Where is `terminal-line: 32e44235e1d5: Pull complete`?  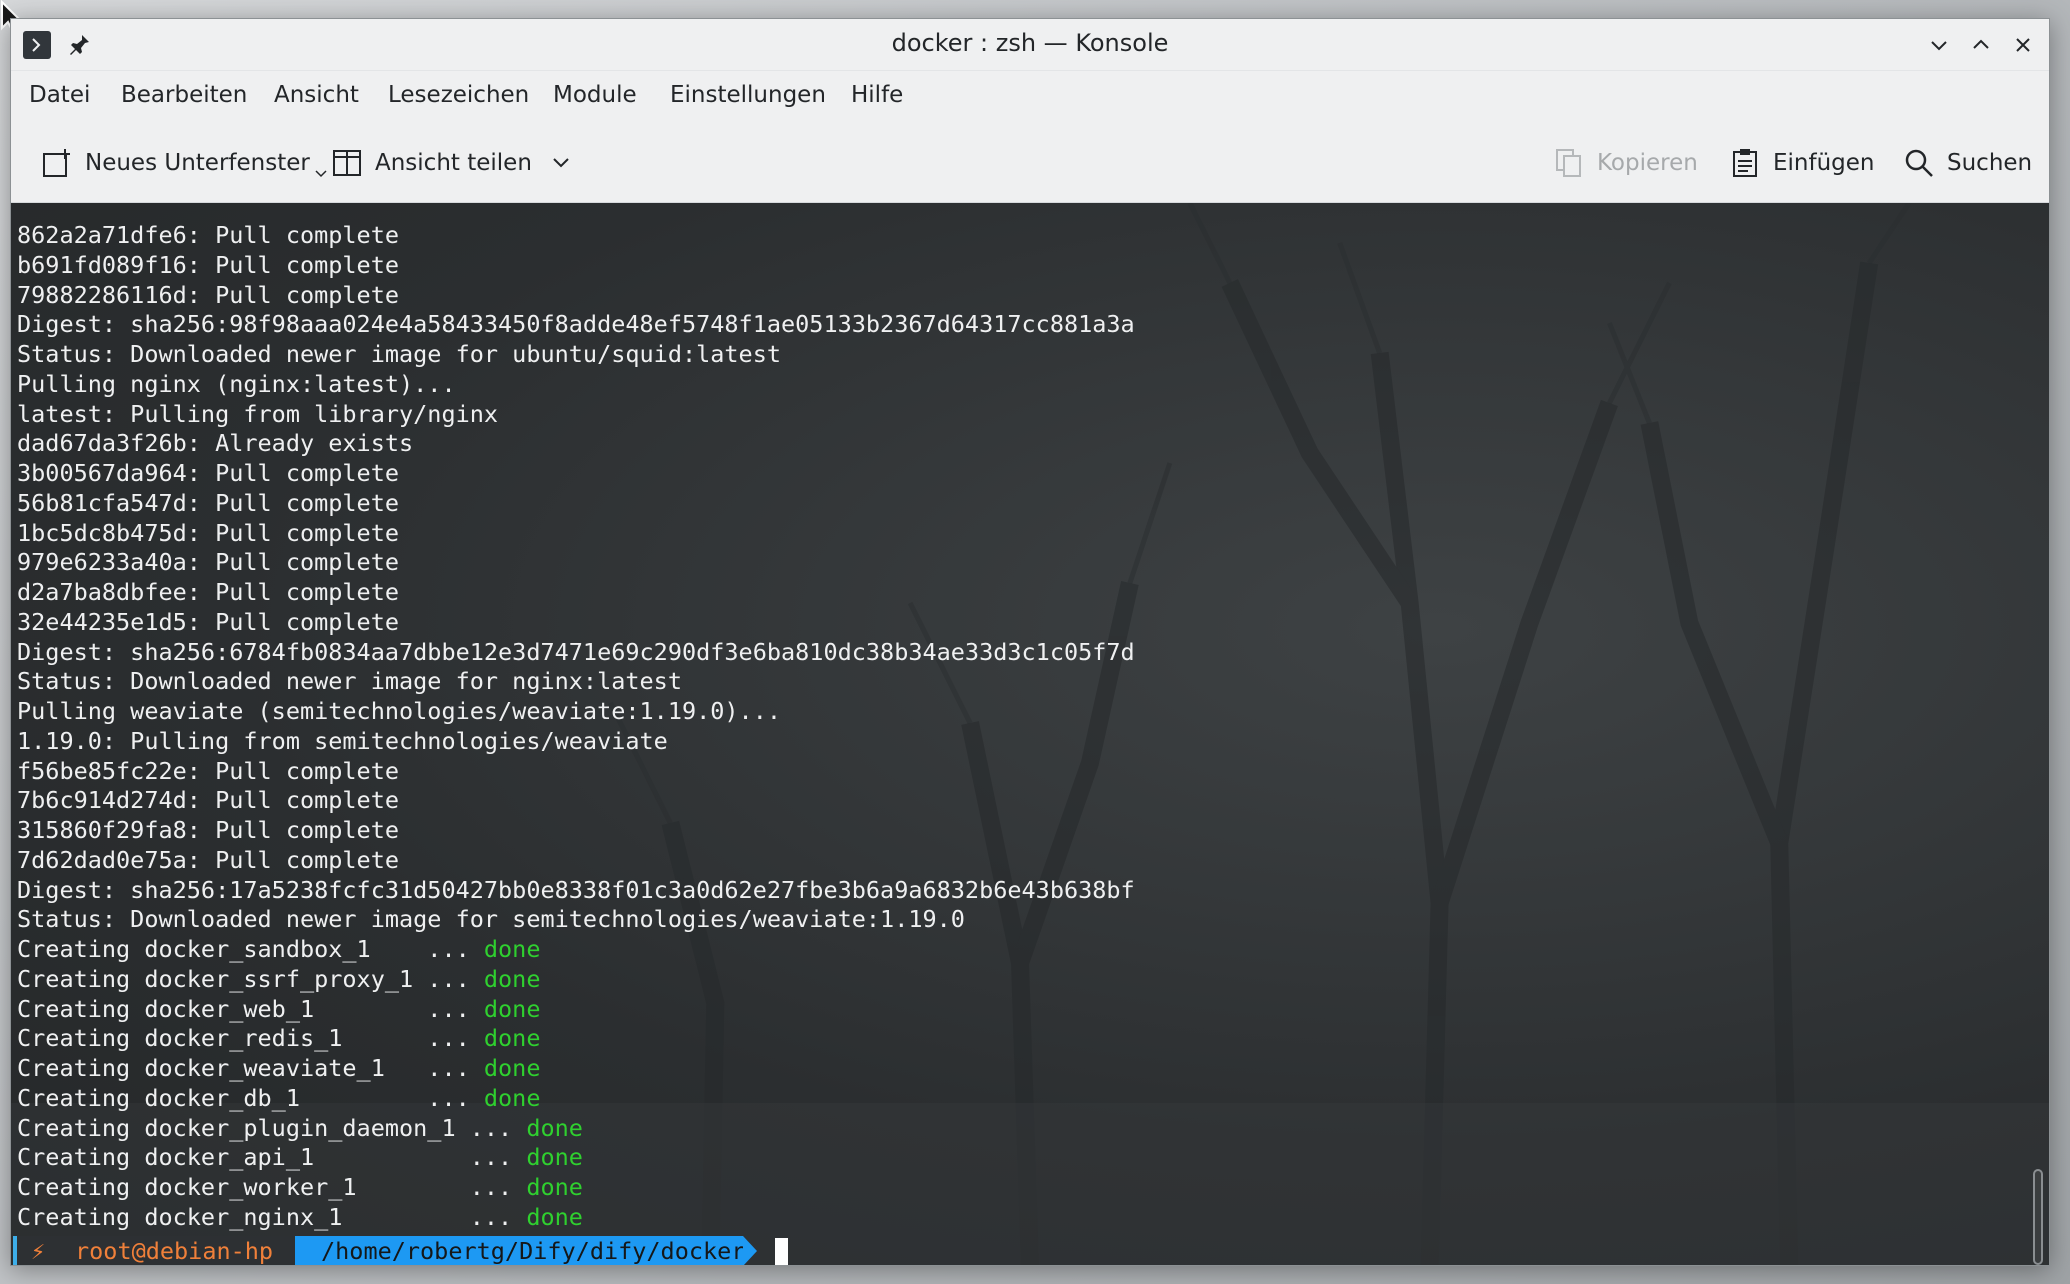 terminal-line: 32e44235e1d5: Pull complete is located at coordinates (576, 623).